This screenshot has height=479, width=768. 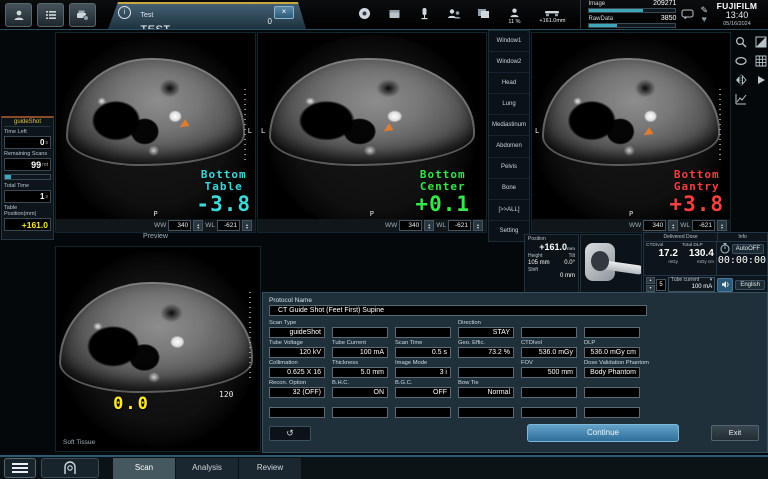 I want to click on tube-current-input: 100 mA, so click(x=360, y=352).